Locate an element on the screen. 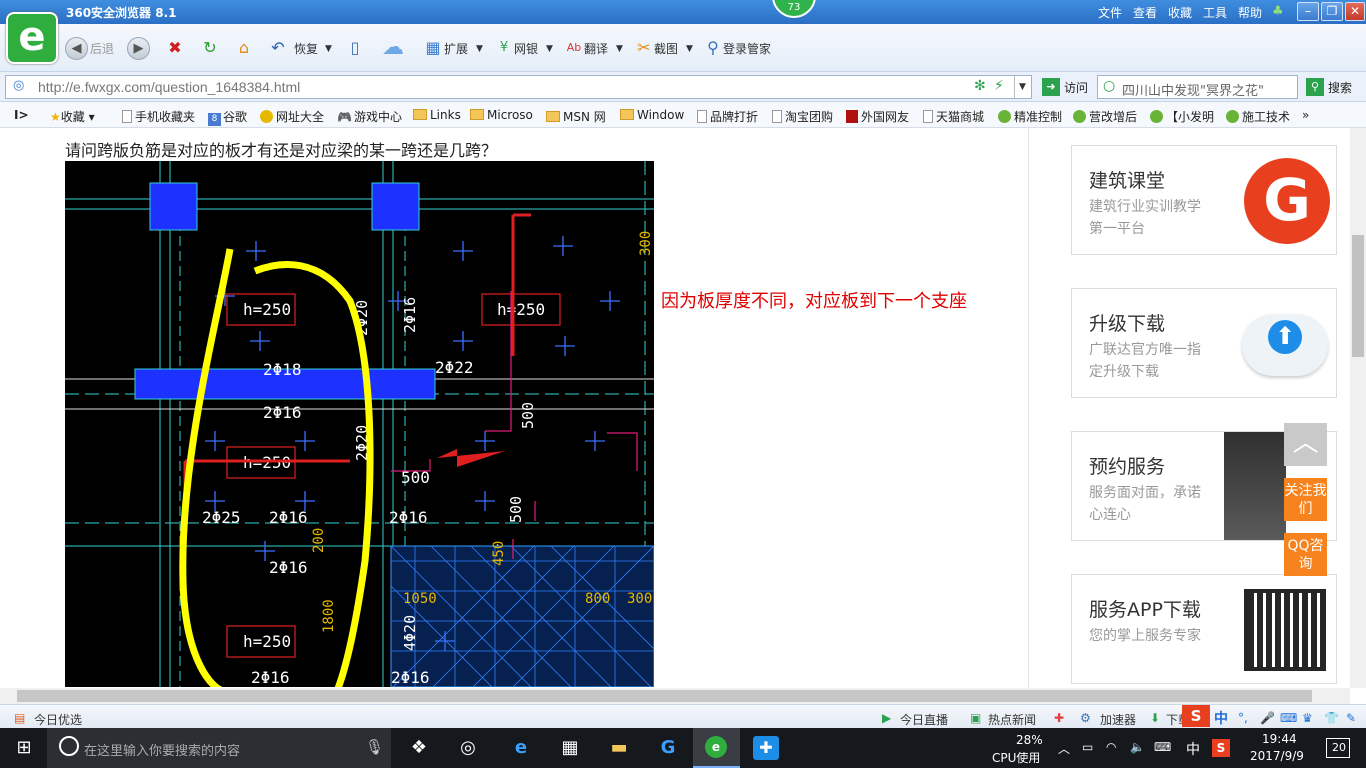  mobile-icon: ▯ is located at coordinates (355, 48).